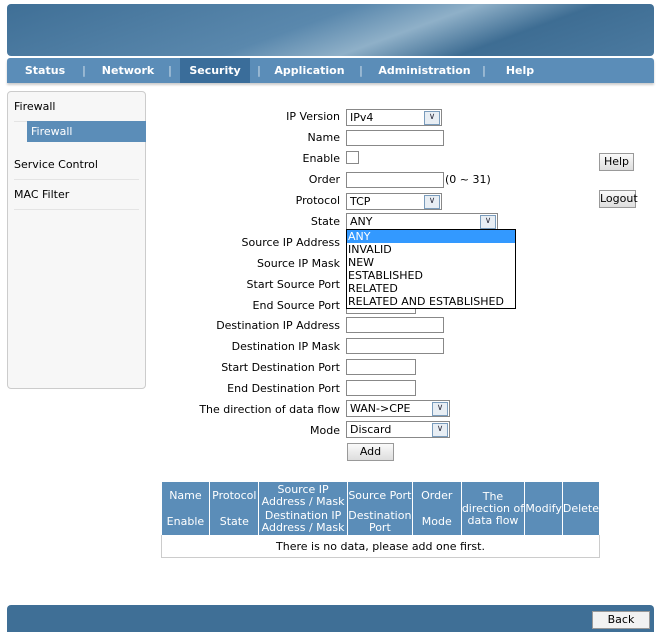 This screenshot has width=656, height=637. I want to click on state-option-invalid: INVALID, so click(431, 249).